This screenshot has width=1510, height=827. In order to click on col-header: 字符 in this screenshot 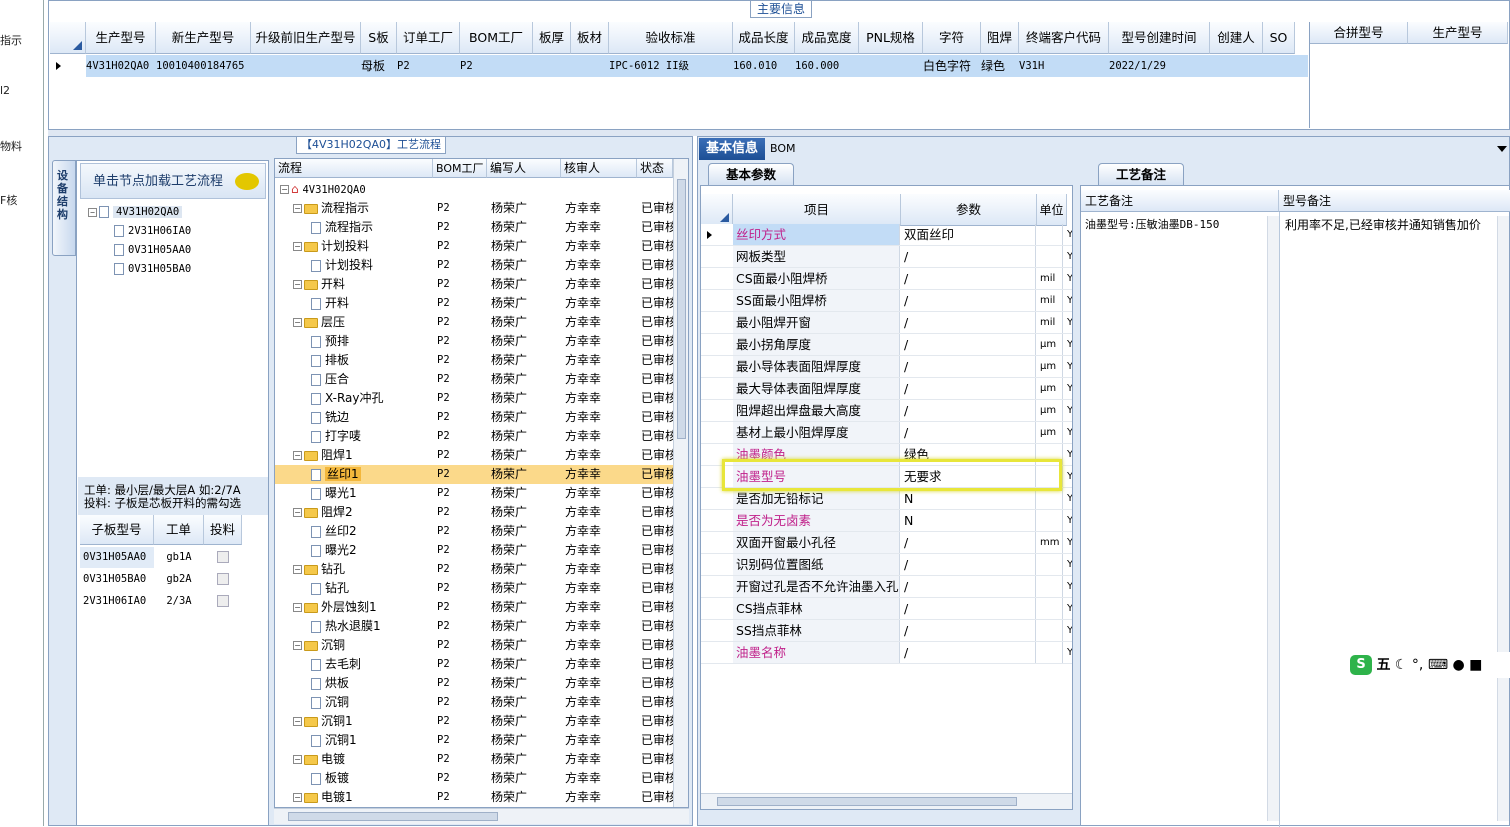, I will do `click(952, 38)`.